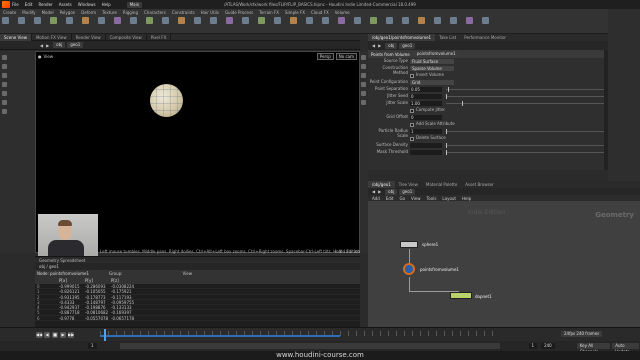 The height and width of the screenshot is (360, 640). I want to click on stereo-camera-tool-icon, so click(421, 20).